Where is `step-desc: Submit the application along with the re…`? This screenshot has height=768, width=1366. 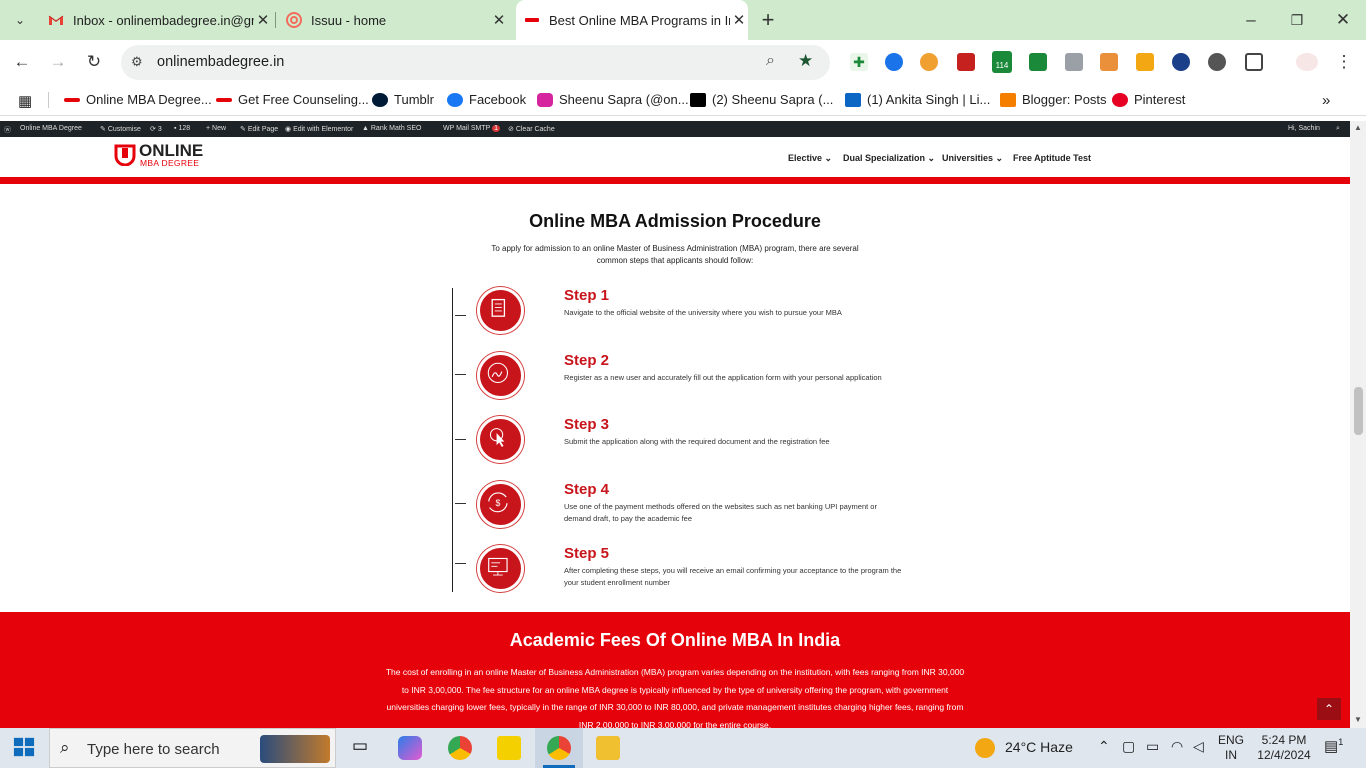
step-desc: Submit the application along with the re… is located at coordinates (697, 441).